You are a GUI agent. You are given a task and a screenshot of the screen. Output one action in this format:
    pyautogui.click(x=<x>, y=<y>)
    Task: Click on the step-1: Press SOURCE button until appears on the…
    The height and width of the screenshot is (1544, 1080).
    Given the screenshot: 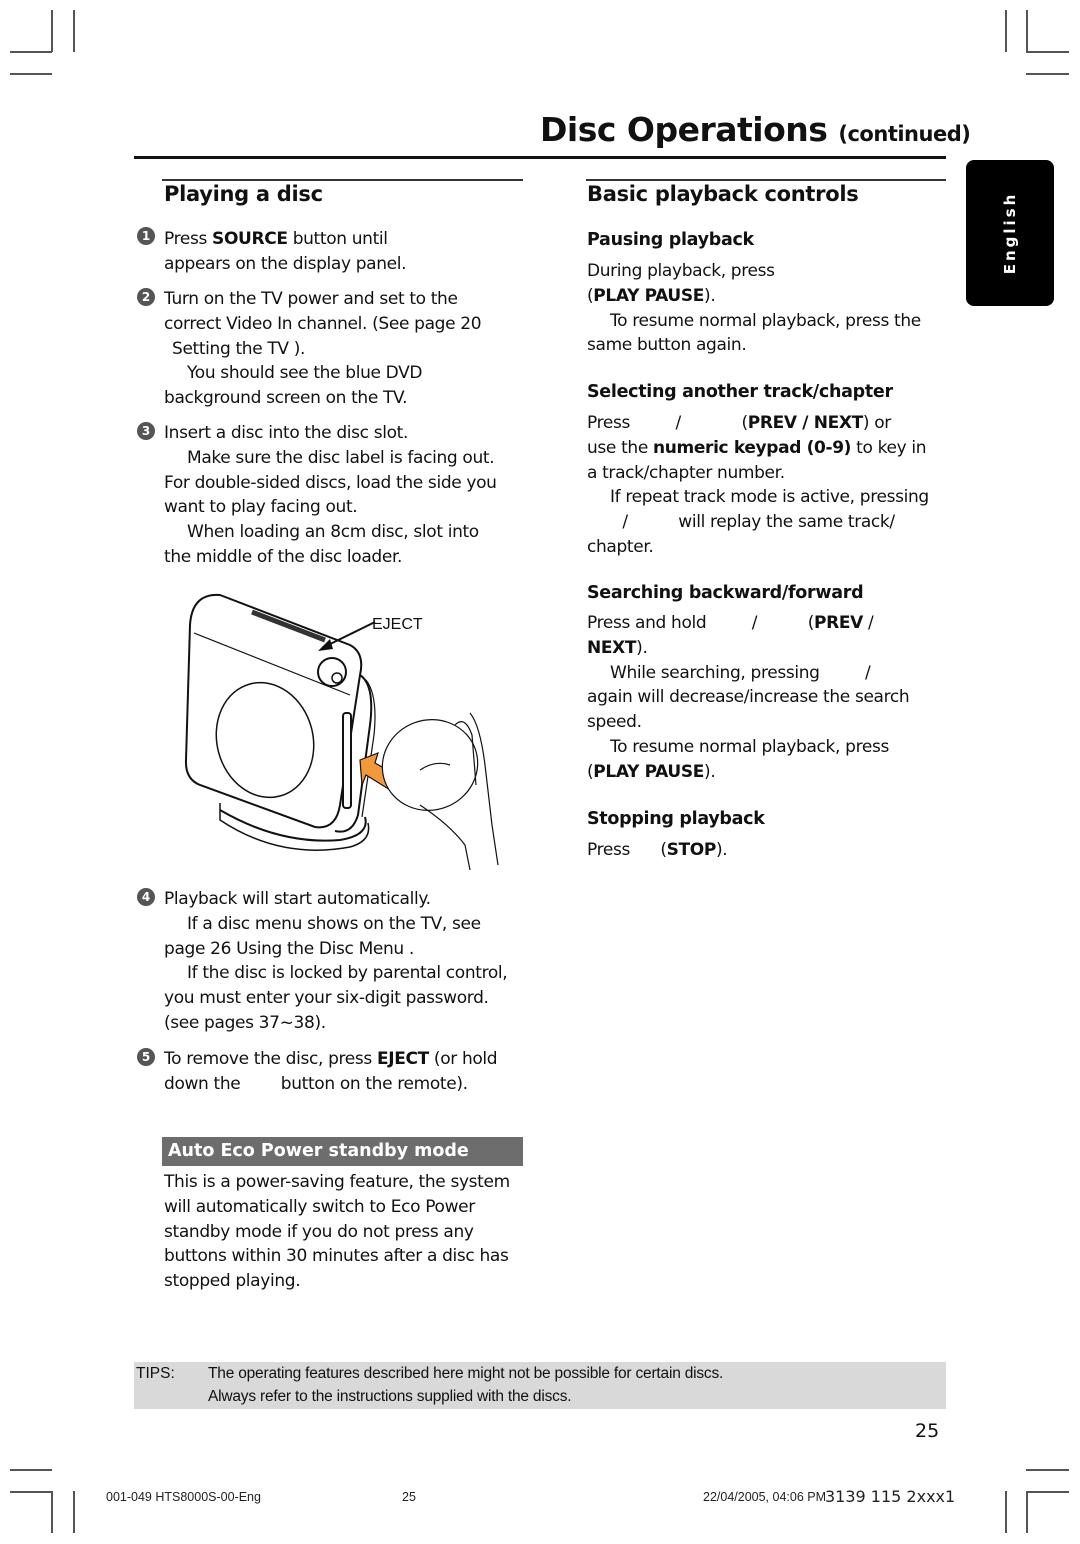 What is the action you would take?
    pyautogui.click(x=285, y=252)
    